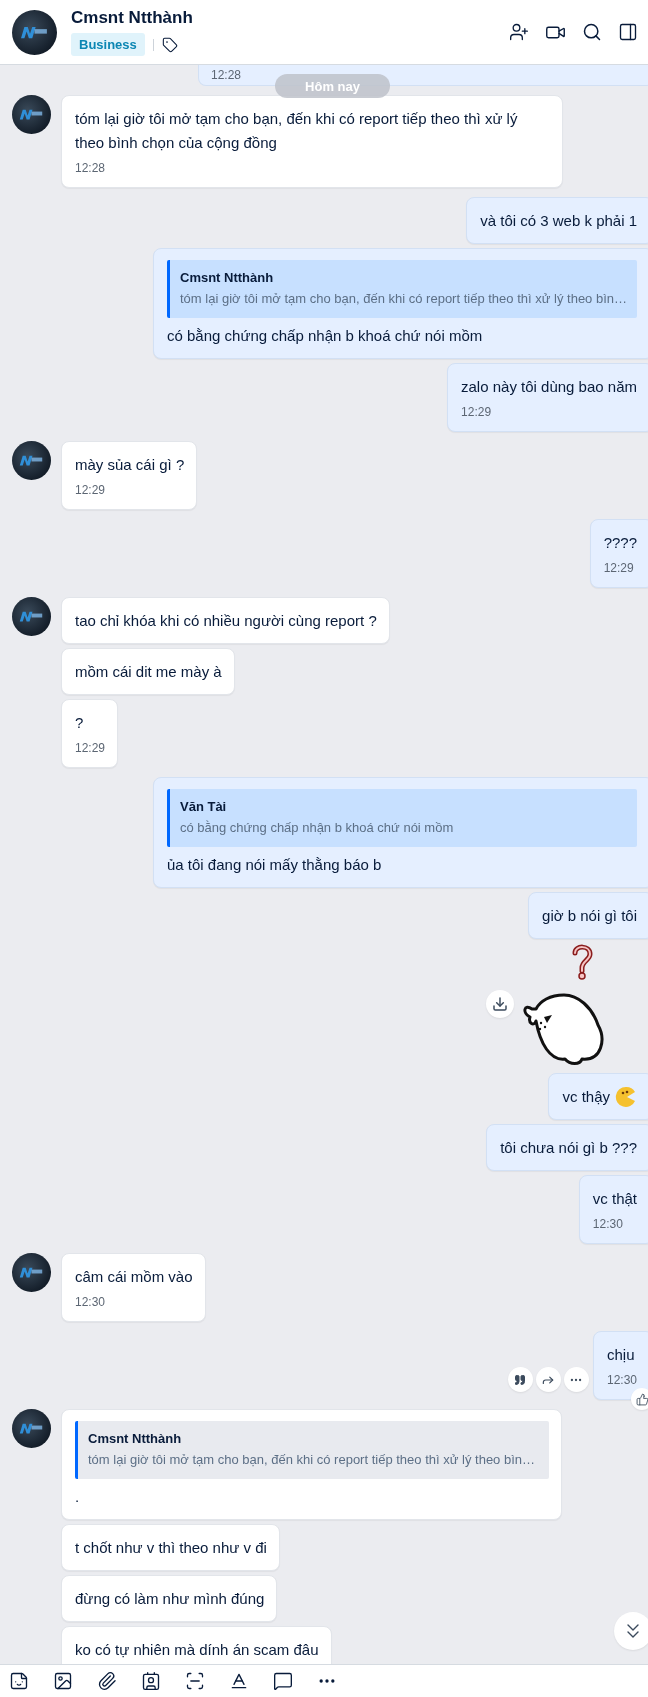 The height and width of the screenshot is (1697, 648). I want to click on date-divider: Hôm nay, so click(332, 86).